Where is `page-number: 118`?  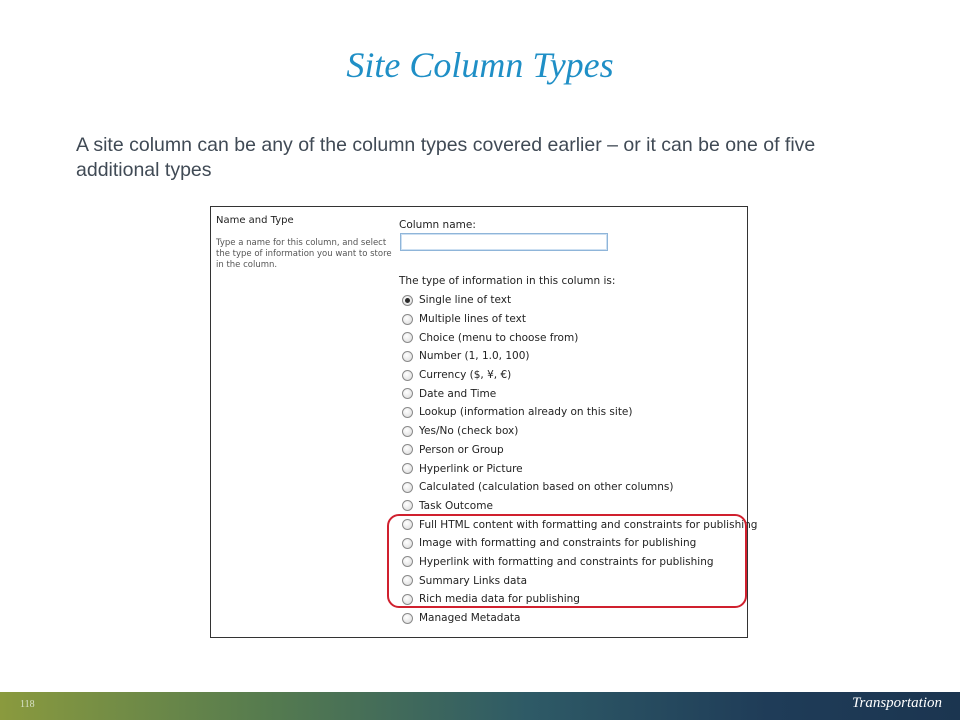 page-number: 118 is located at coordinates (27, 704).